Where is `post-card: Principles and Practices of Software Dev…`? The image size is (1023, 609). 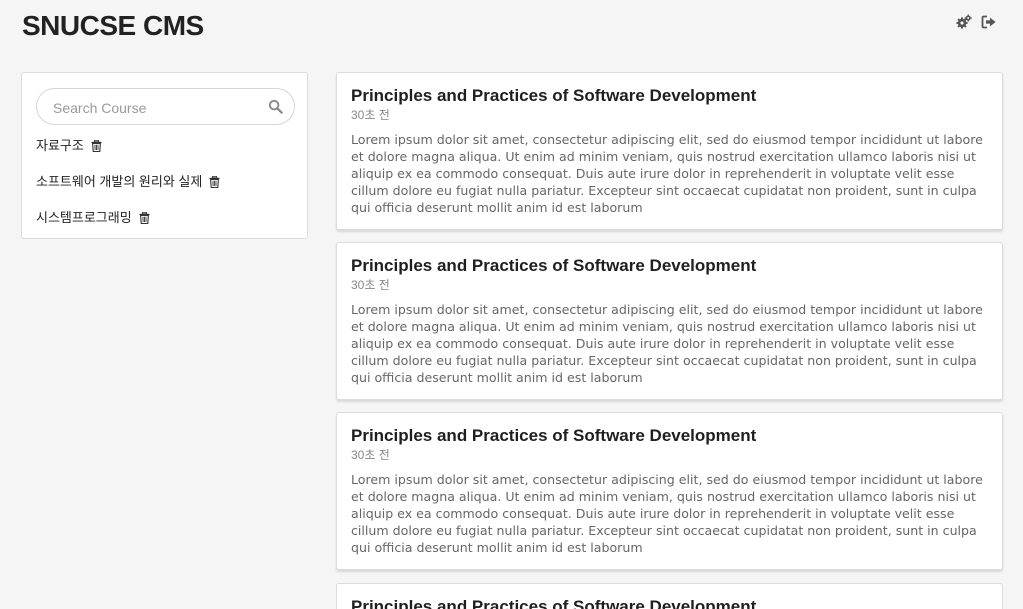
post-card: Principles and Practices of Software Dev… is located at coordinates (669, 596).